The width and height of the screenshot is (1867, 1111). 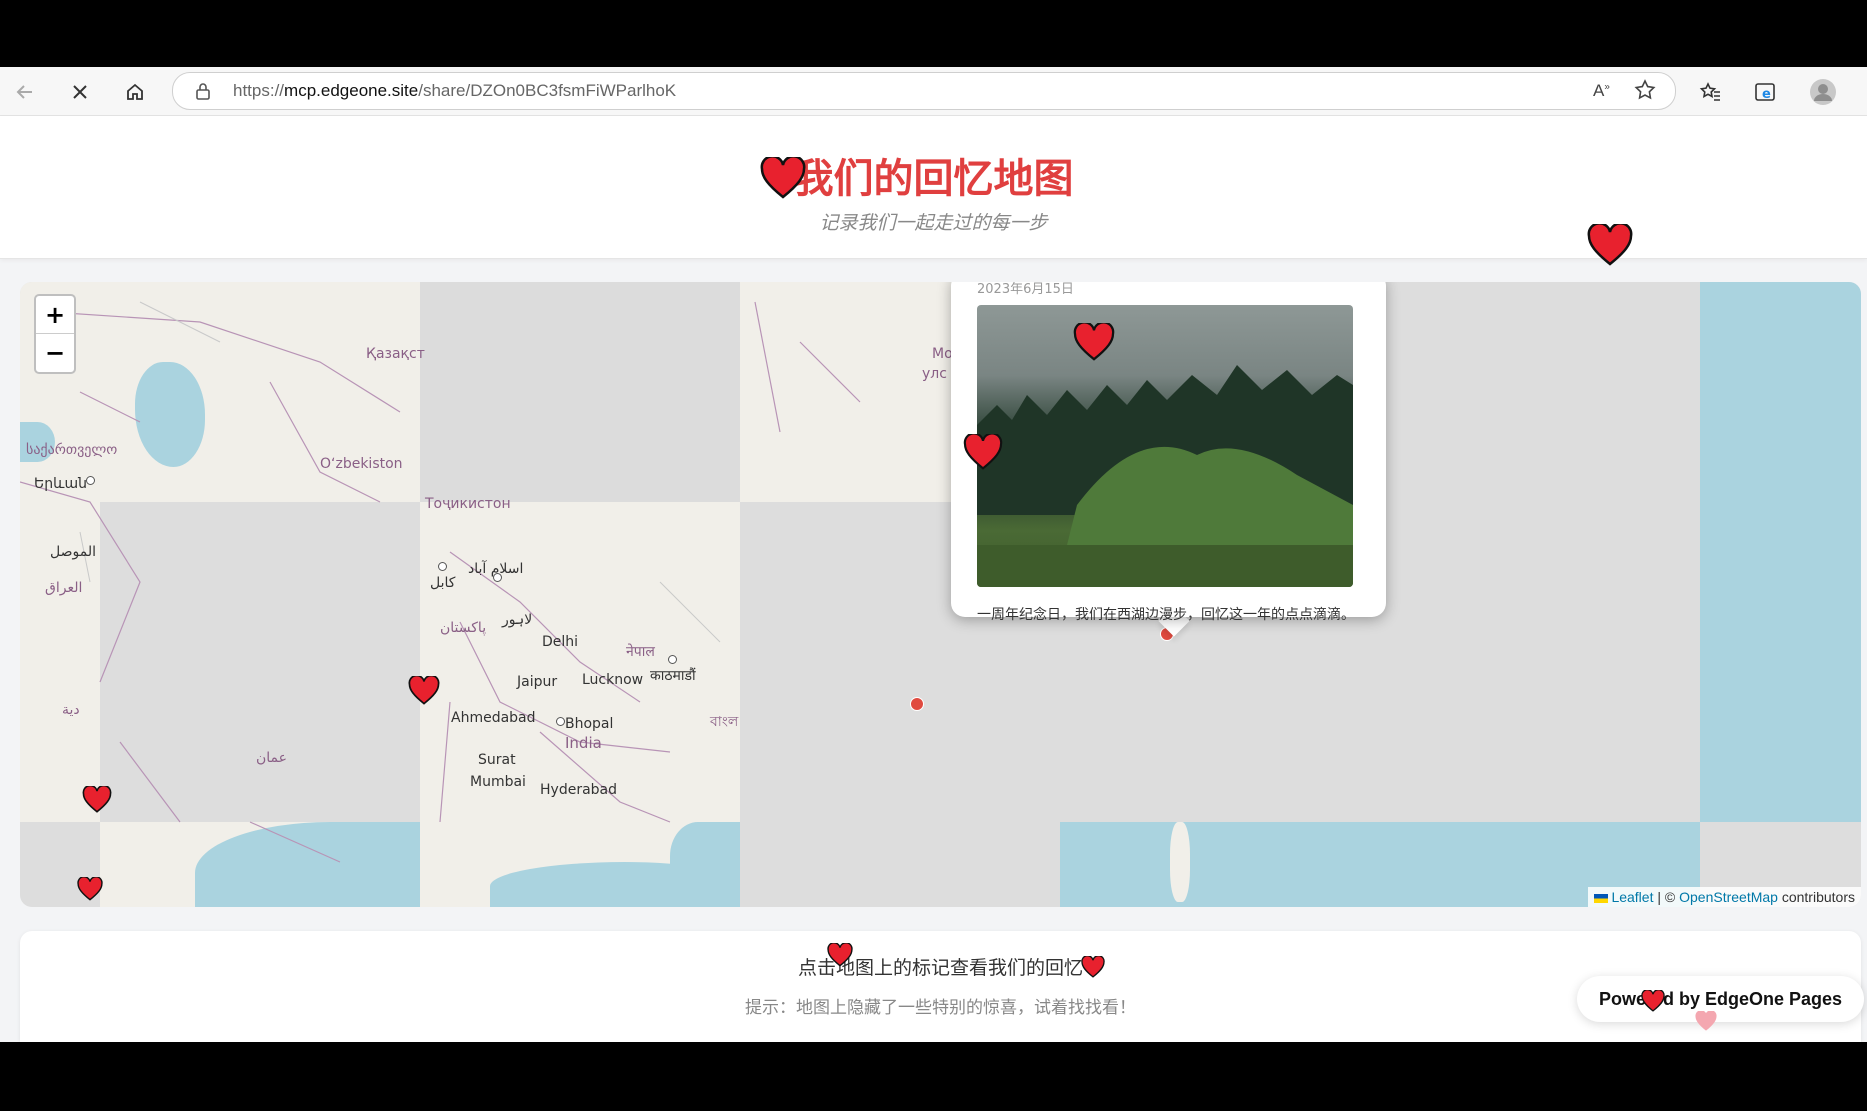 I want to click on map-label: India, so click(x=583, y=743).